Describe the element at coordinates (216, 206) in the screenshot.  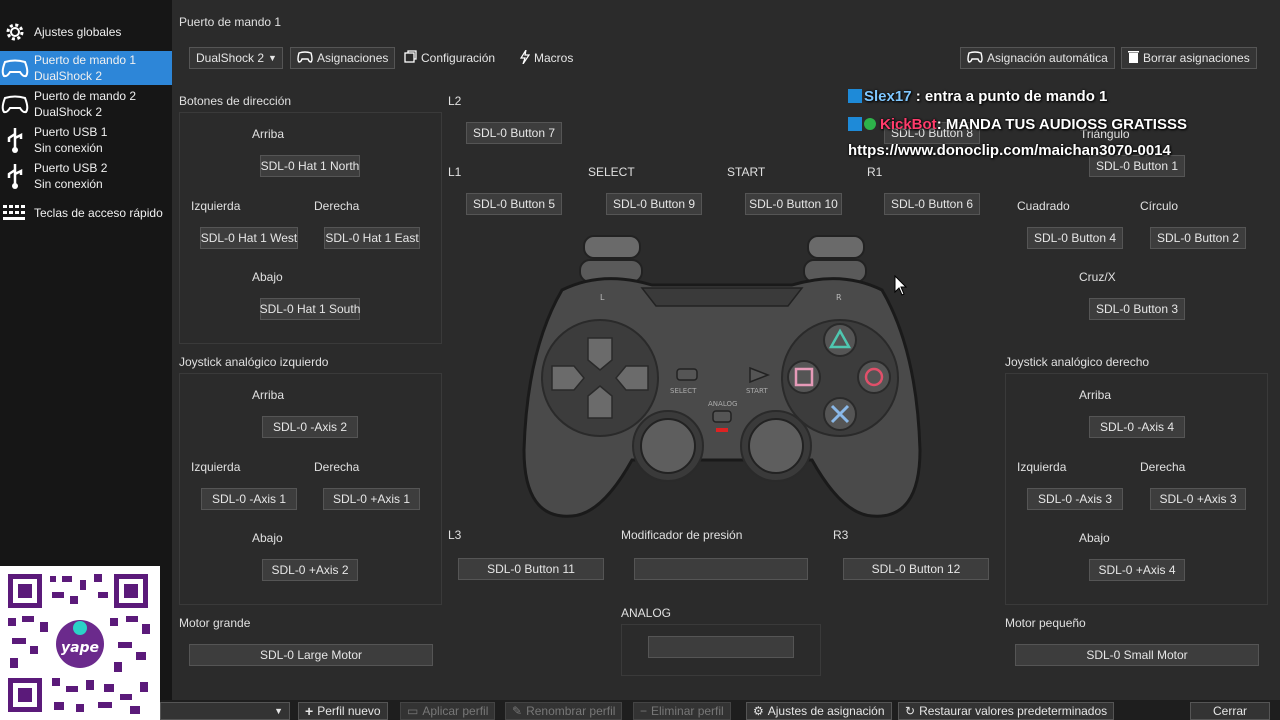
I see `dpad-left-label: Izquierda` at that location.